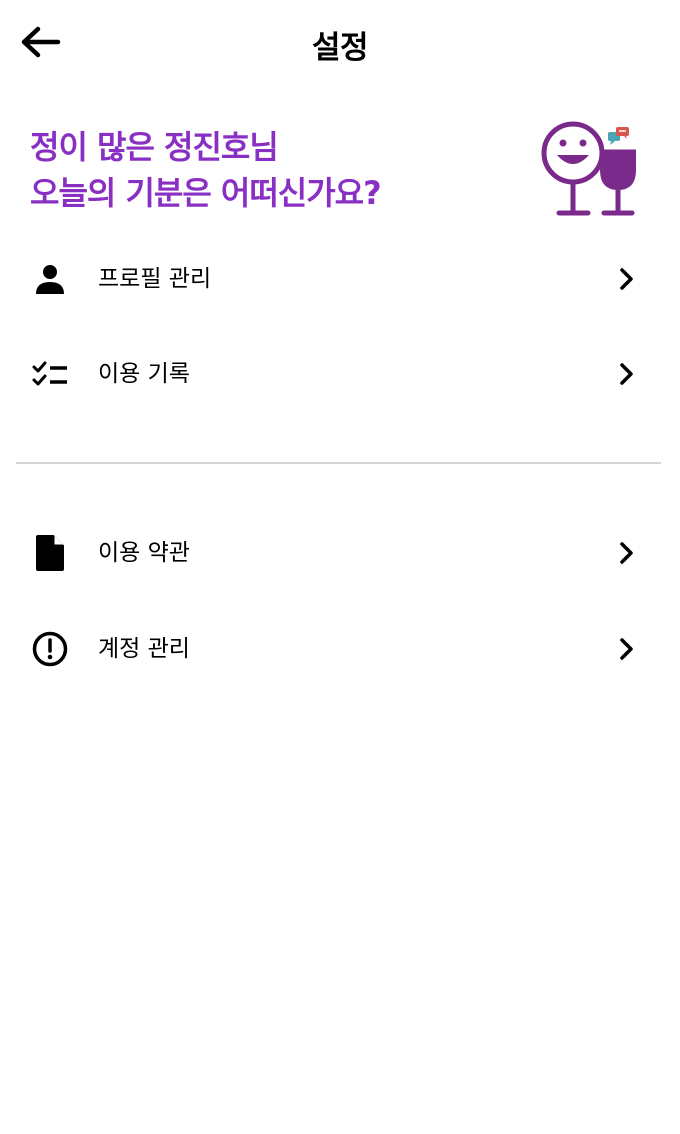  Describe the element at coordinates (50, 649) in the screenshot. I see `alert-circle-icon` at that location.